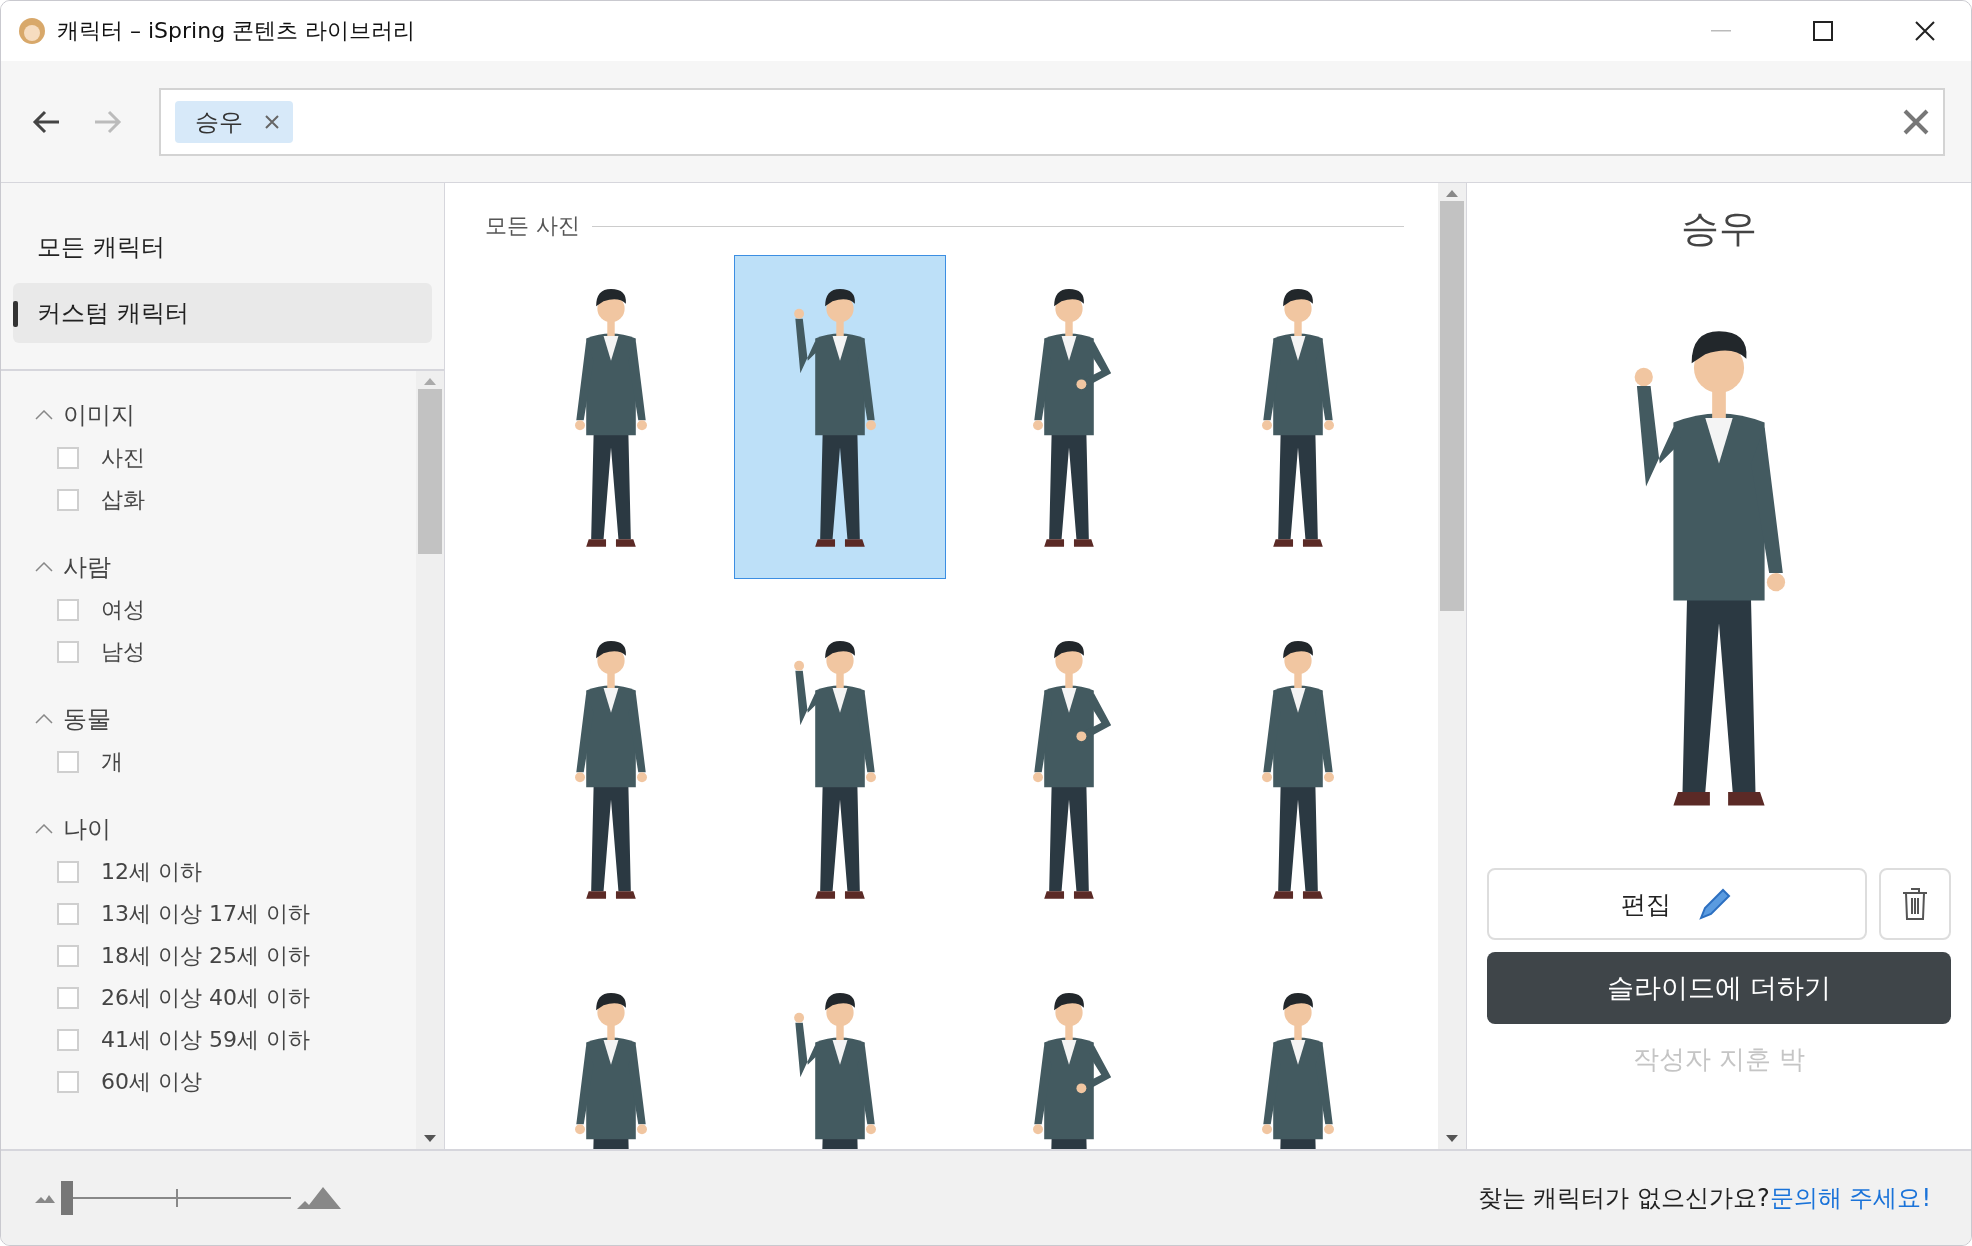  I want to click on maximize-icon, so click(1823, 31).